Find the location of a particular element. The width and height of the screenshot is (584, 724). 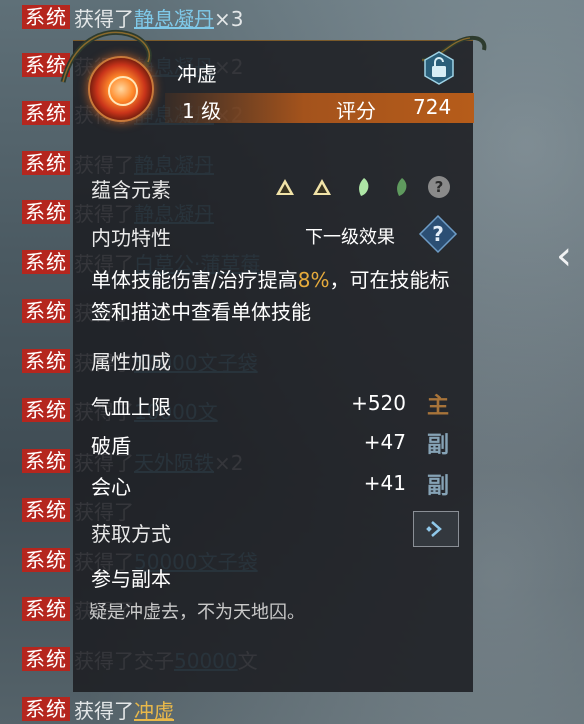

tooltip-title: 冲虚 is located at coordinates (197, 74).